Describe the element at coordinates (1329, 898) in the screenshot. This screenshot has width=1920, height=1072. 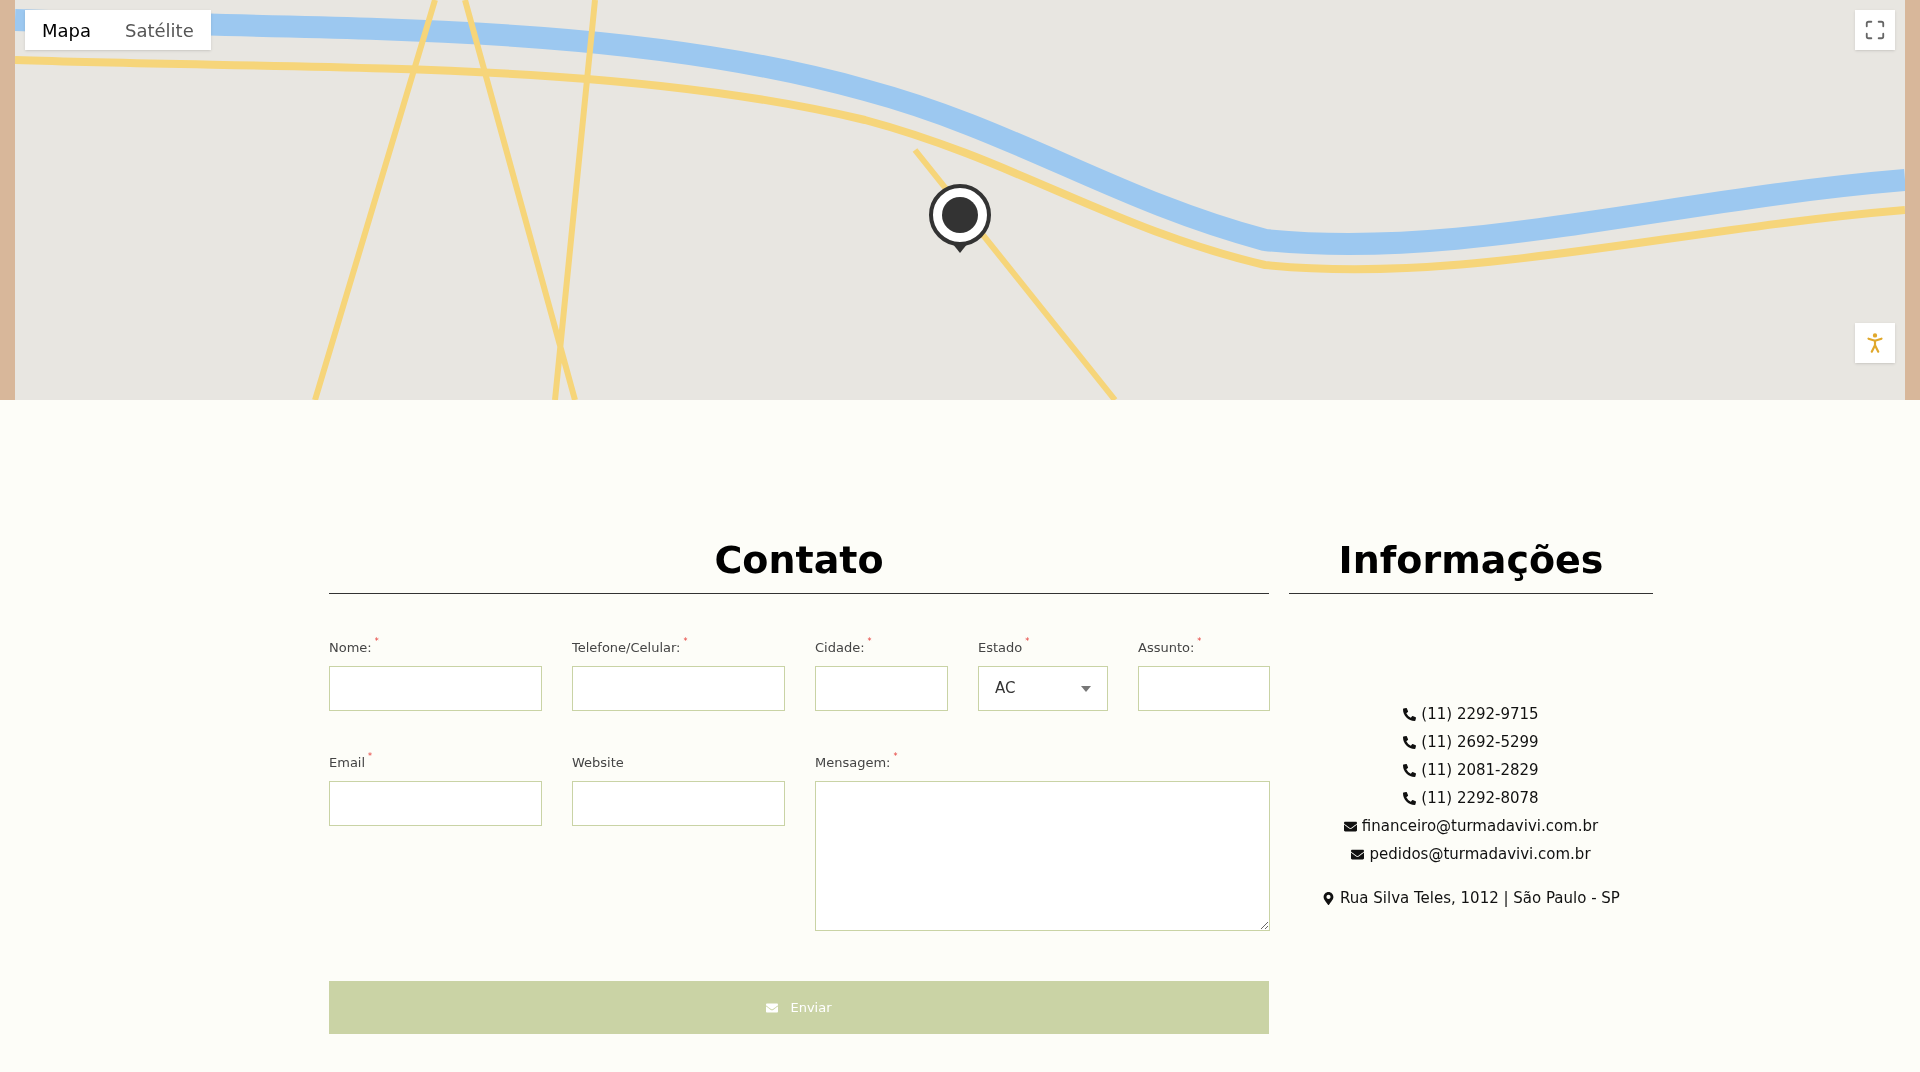
I see `location-pin-icon` at that location.